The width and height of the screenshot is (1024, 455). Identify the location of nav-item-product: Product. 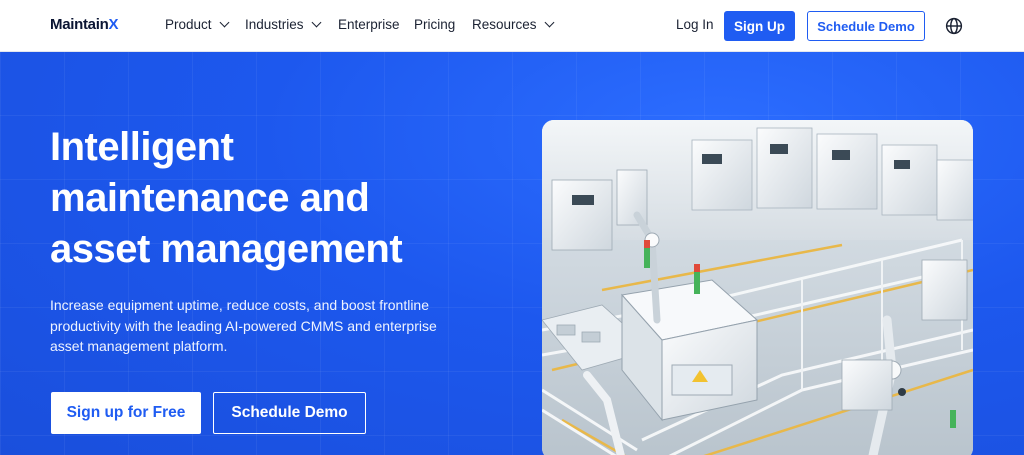
(197, 24).